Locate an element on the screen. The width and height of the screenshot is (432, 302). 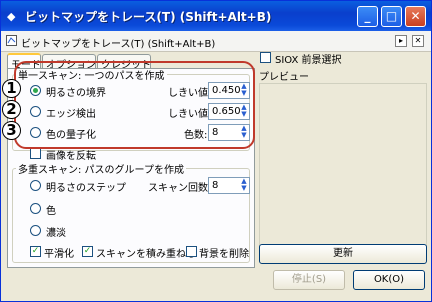
colors-radio is located at coordinates (35, 208).